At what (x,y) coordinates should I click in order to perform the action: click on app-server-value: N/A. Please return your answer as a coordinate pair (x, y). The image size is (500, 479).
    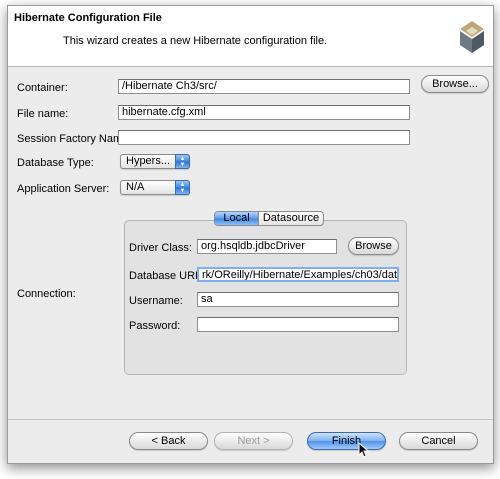
    Looking at the image, I should click on (135, 187).